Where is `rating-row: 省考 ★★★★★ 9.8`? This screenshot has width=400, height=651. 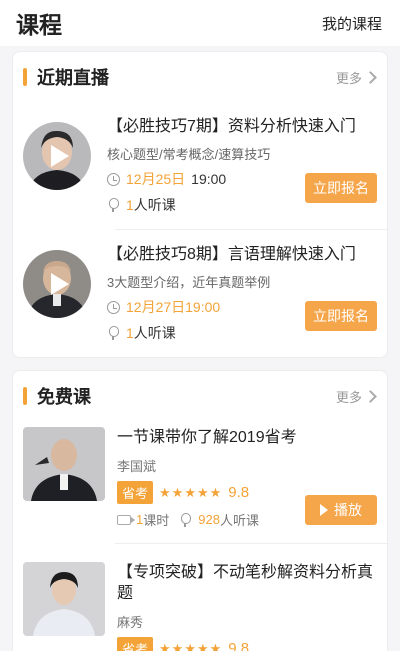
rating-row: 省考 ★★★★★ 9.8 is located at coordinates (247, 644).